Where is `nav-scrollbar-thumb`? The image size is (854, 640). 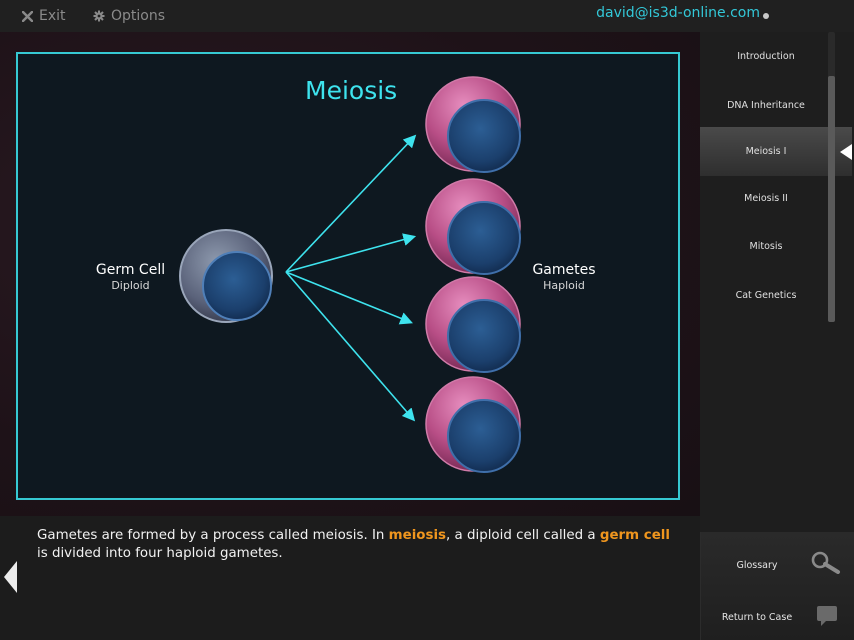
nav-scrollbar-thumb is located at coordinates (831, 199).